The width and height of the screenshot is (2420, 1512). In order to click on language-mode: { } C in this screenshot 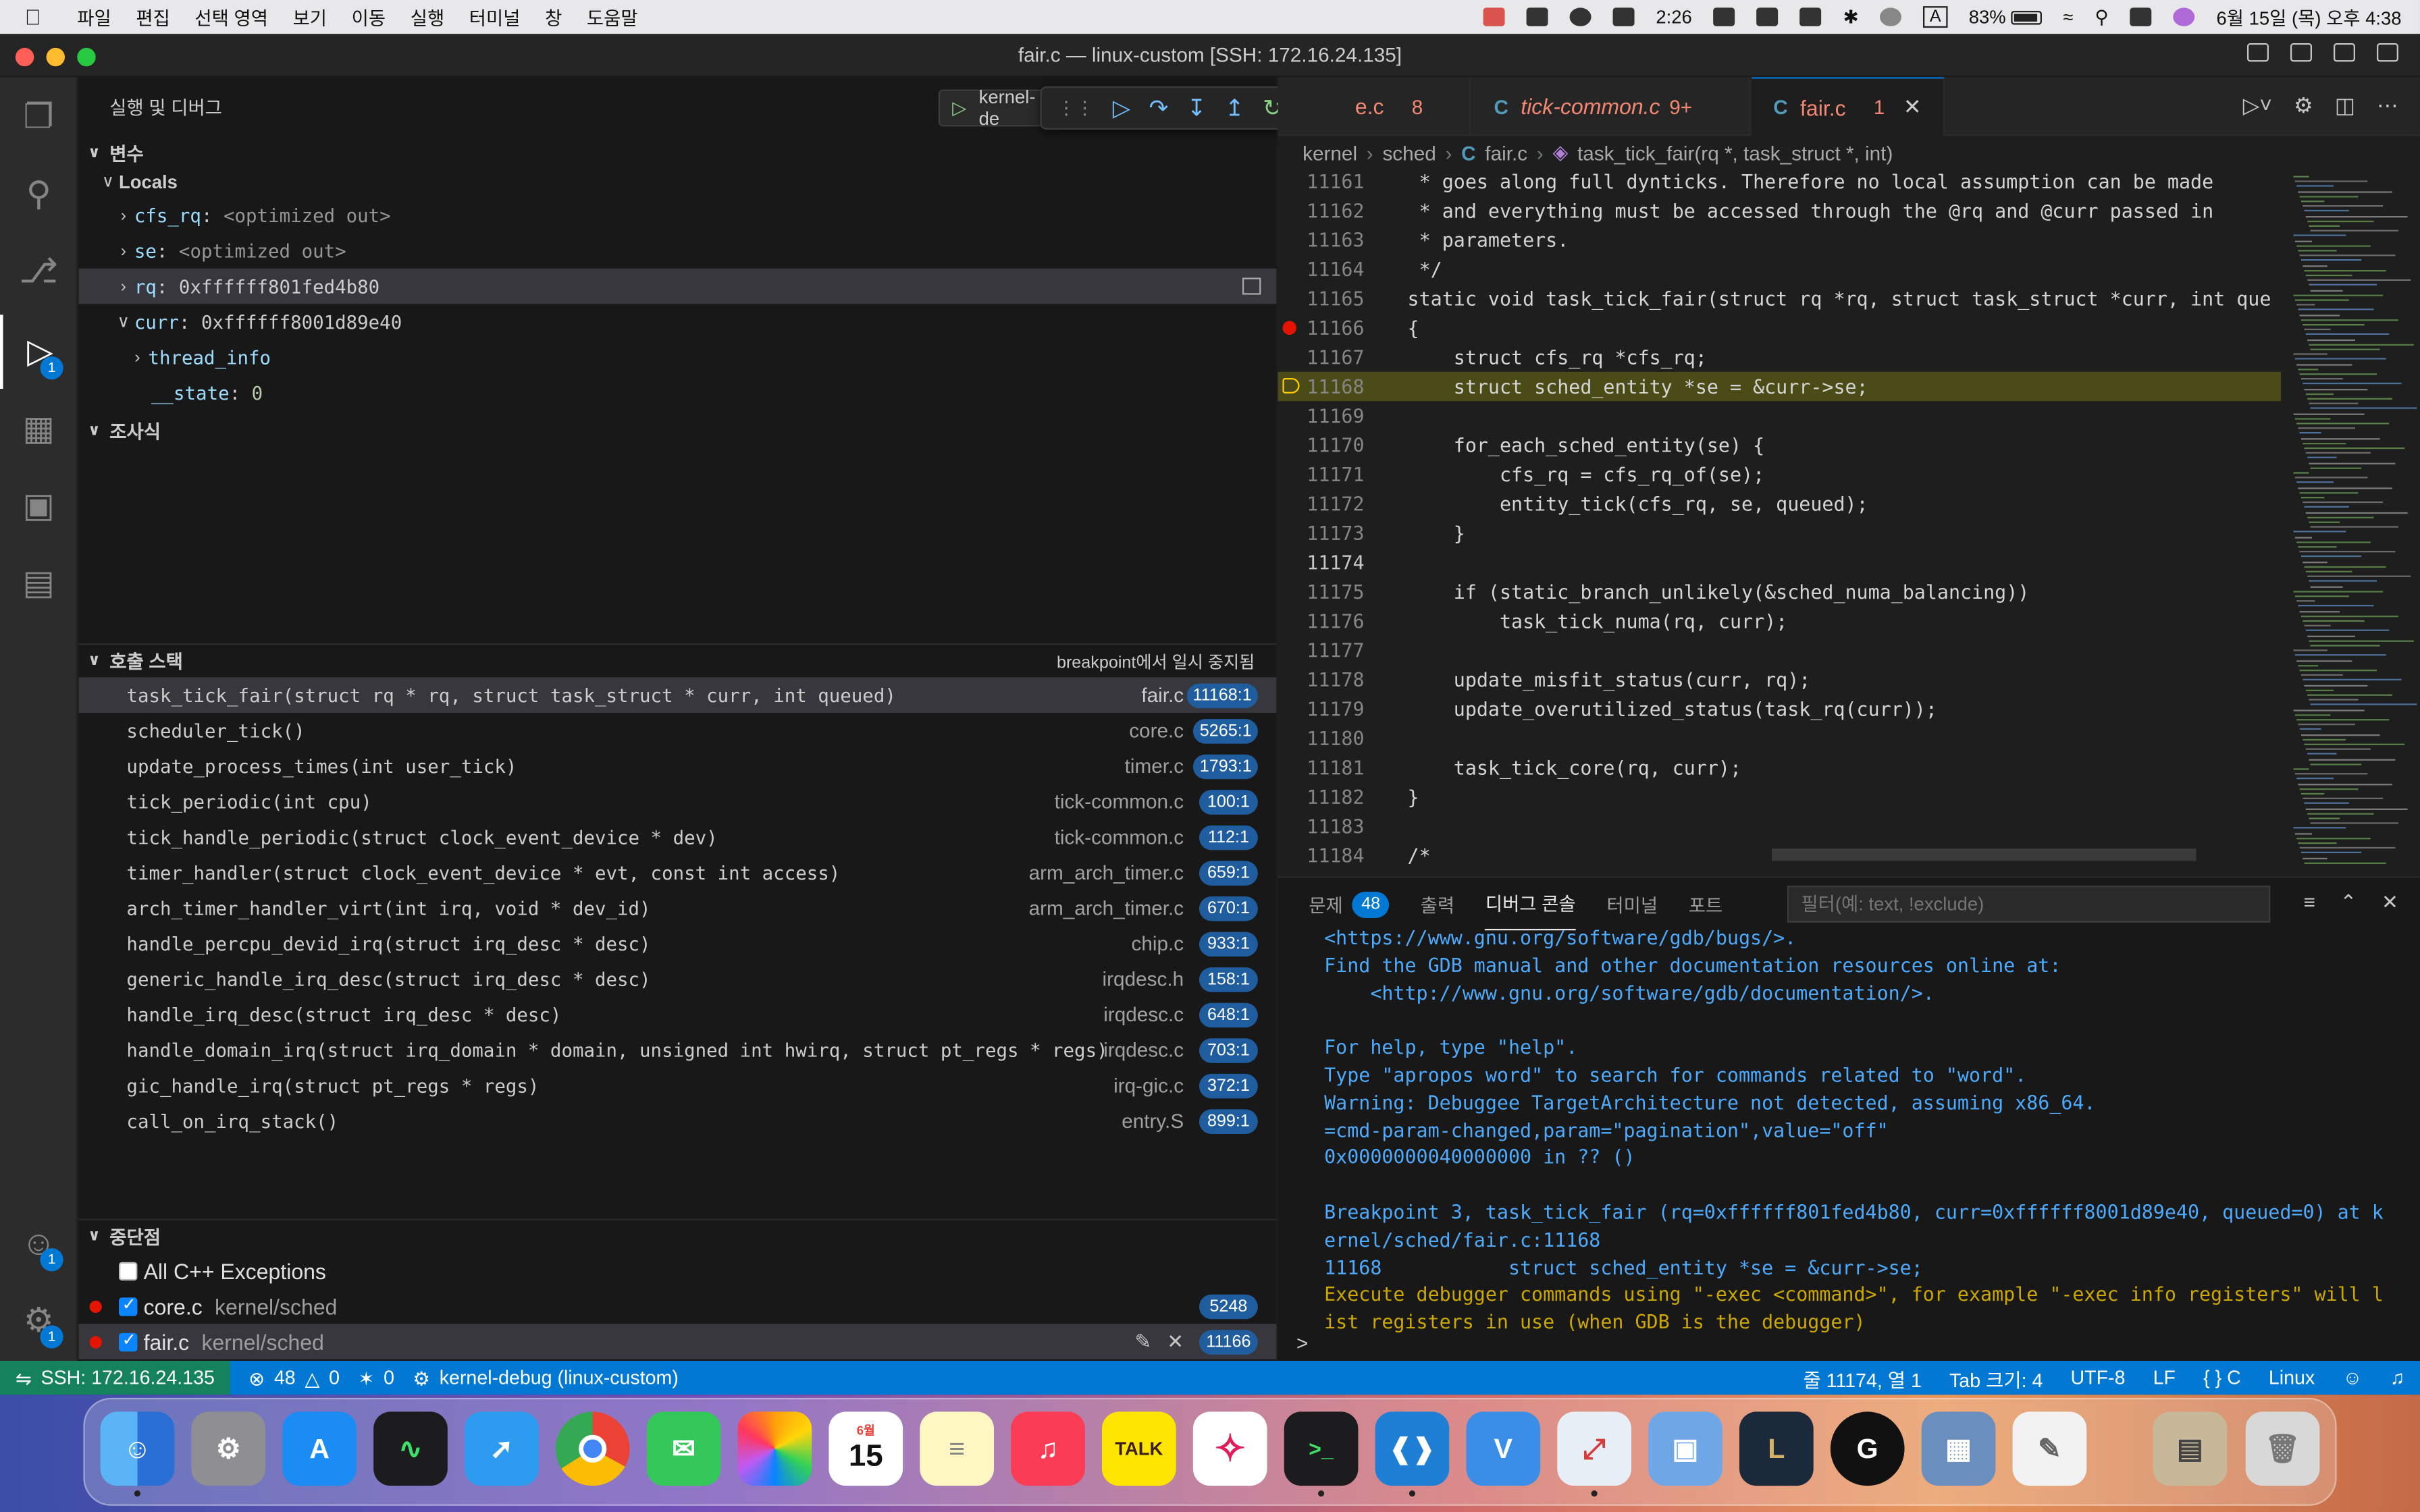, I will do `click(2222, 1377)`.